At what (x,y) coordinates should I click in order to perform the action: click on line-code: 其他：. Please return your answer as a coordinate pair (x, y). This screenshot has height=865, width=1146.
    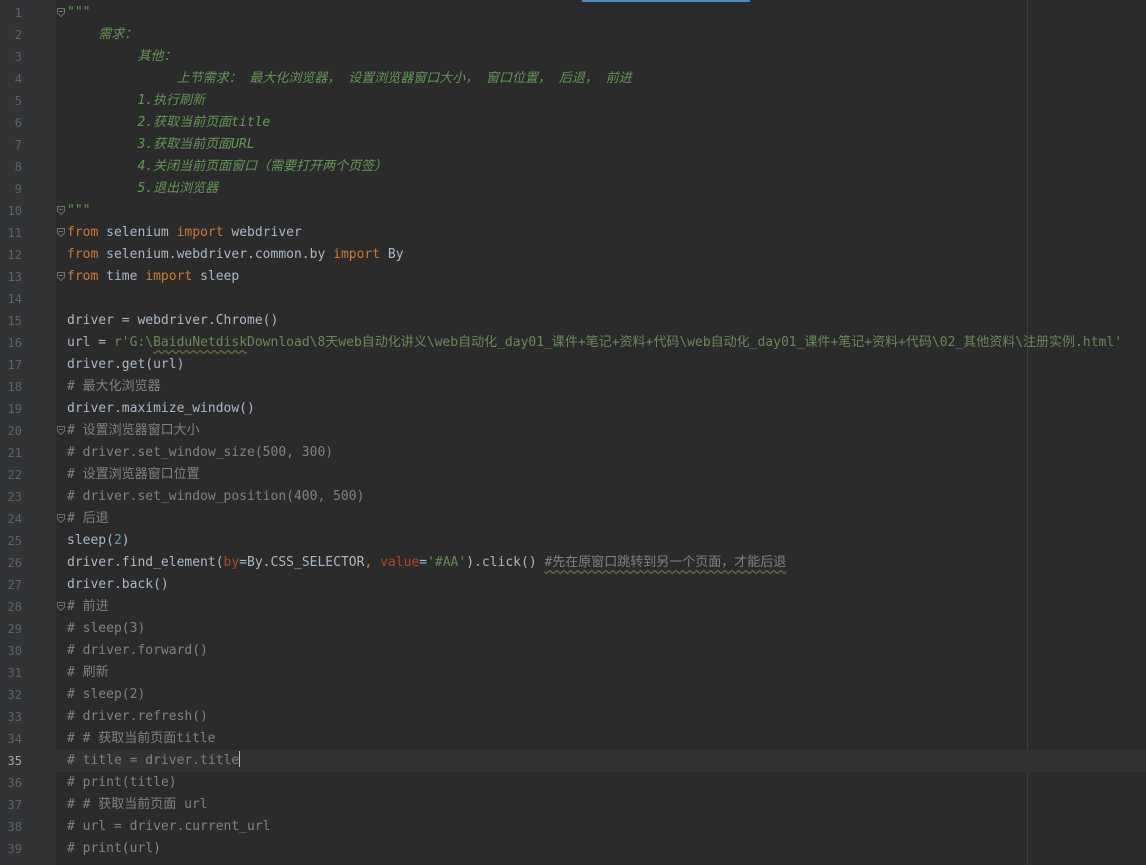
    Looking at the image, I should click on (606, 57).